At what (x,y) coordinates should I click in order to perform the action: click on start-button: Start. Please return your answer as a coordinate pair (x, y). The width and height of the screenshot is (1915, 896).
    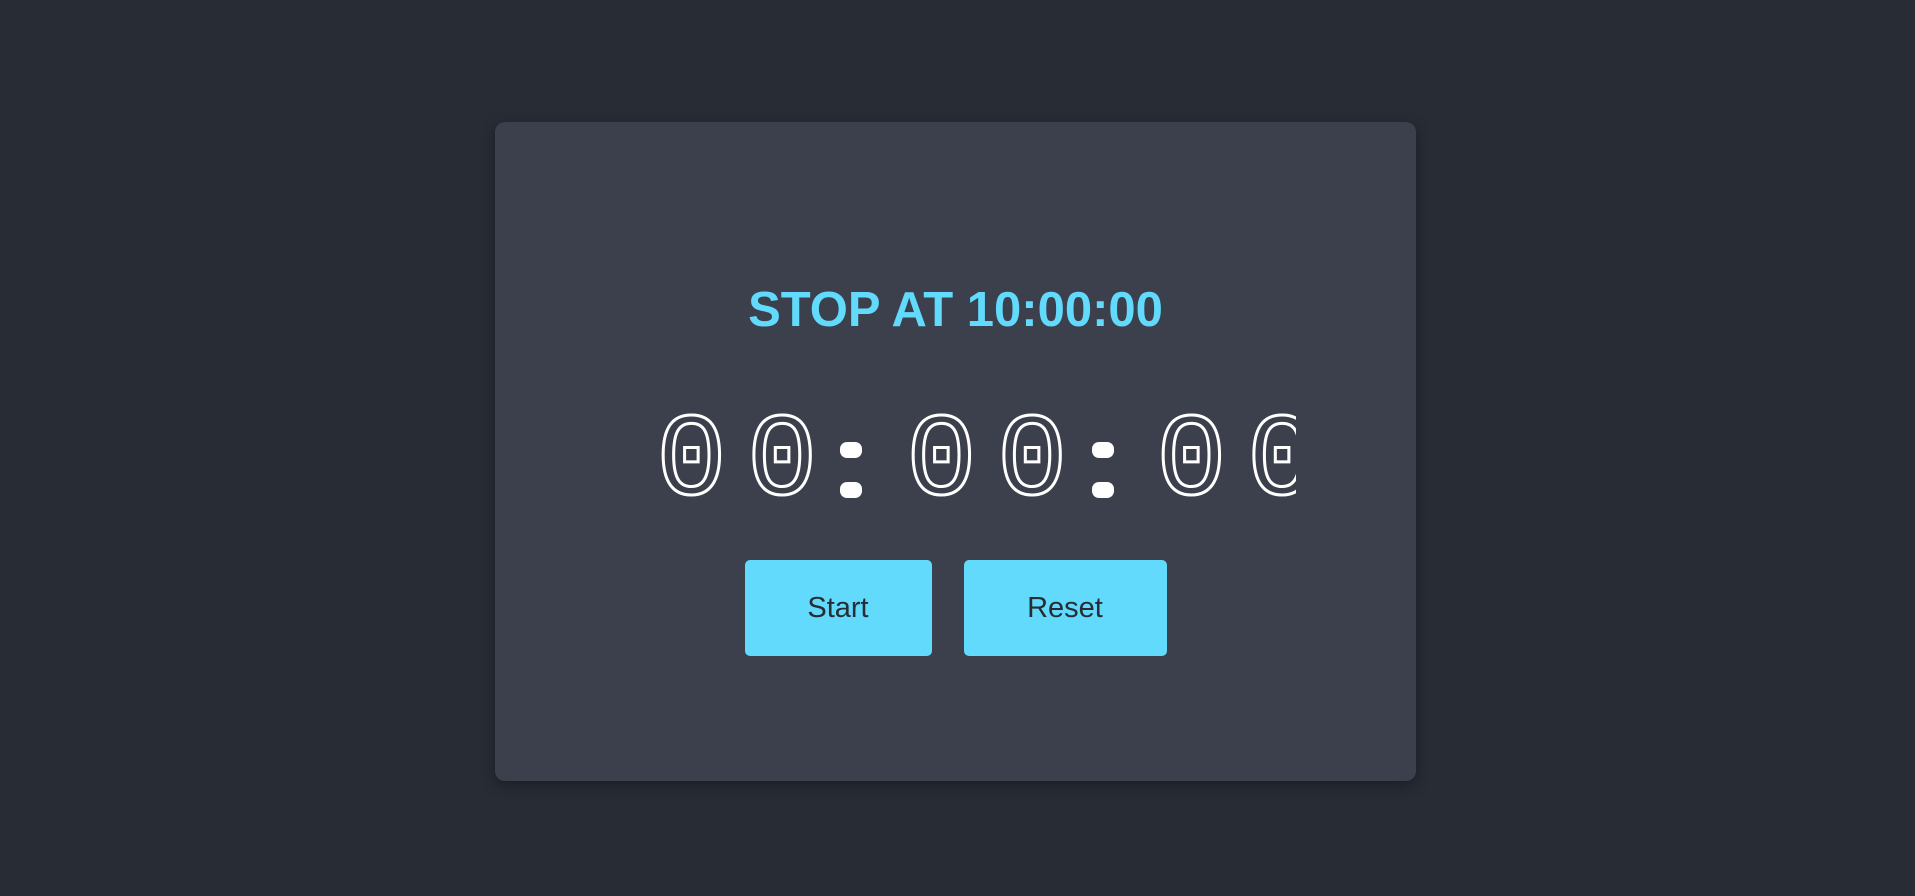
    Looking at the image, I should click on (838, 608).